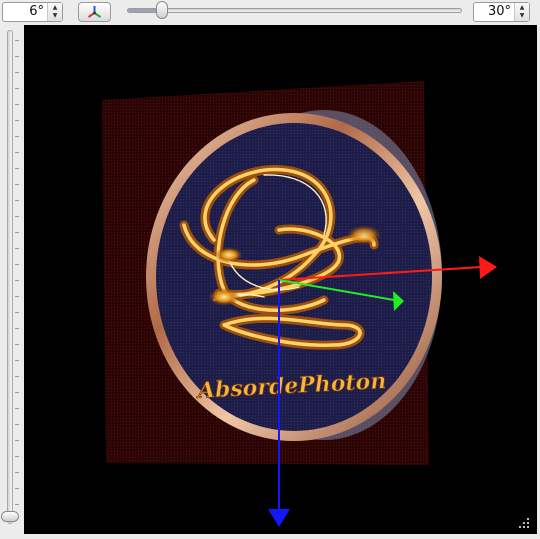 This screenshot has width=540, height=539. I want to click on axis-orientation-button, so click(94, 12).